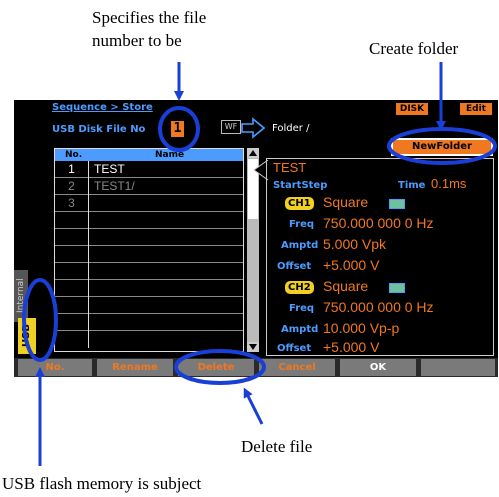  I want to click on new-folder-highlight, so click(442, 146).